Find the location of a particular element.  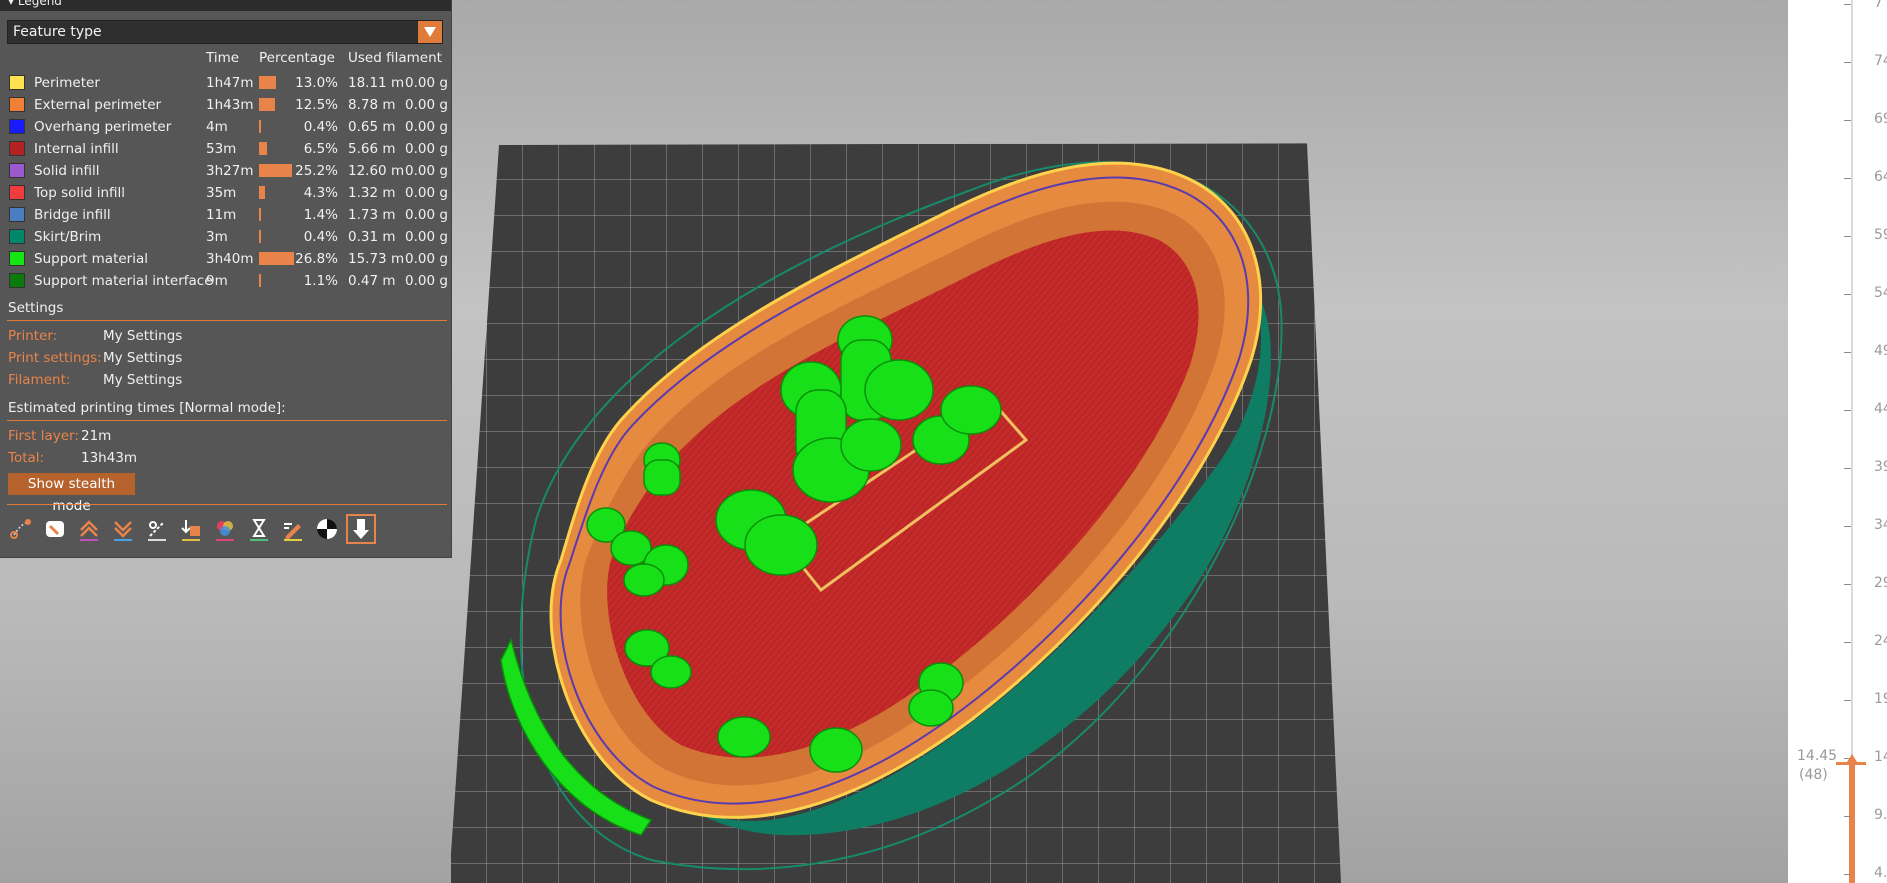

feature-length: 8.78 m is located at coordinates (372, 105).